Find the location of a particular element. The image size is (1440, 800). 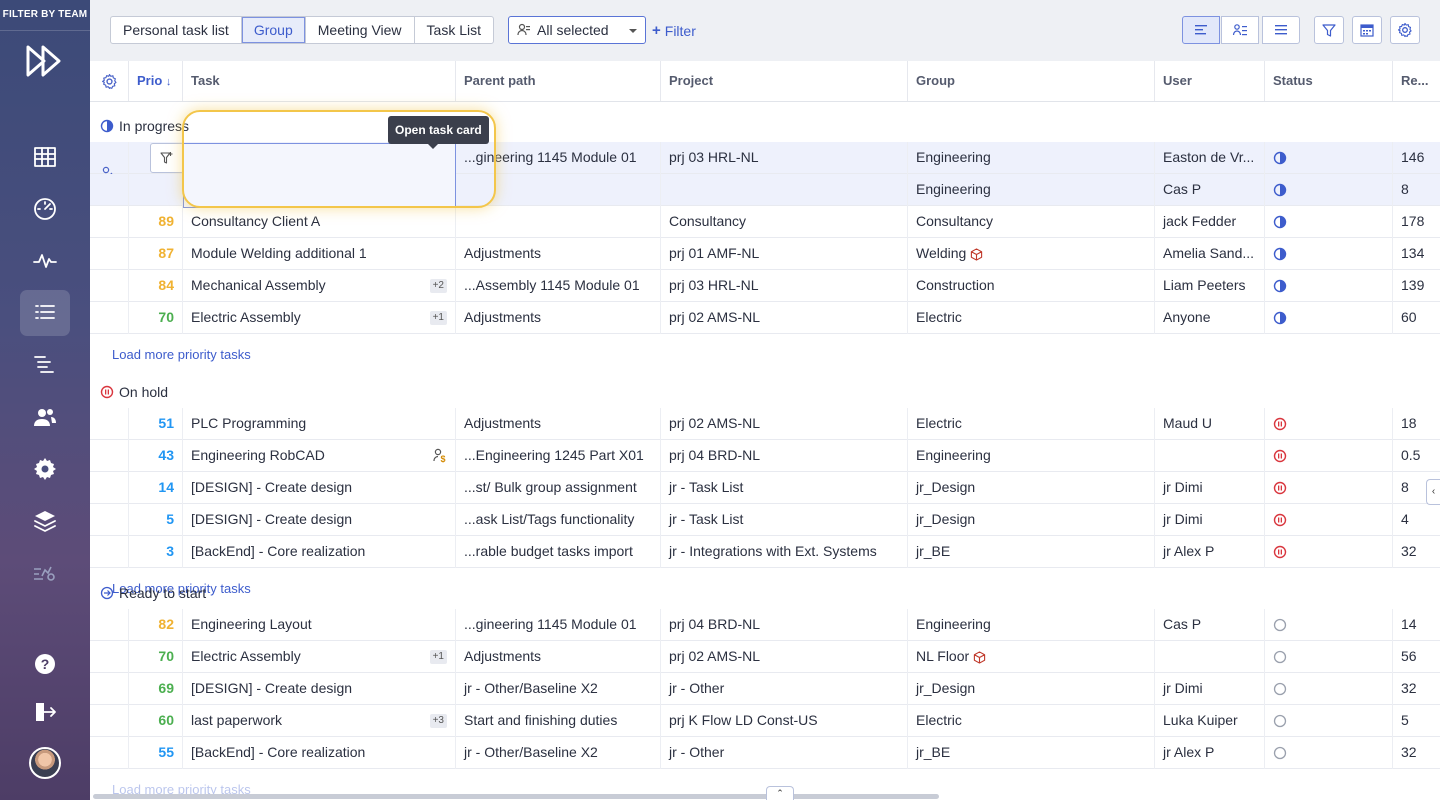

sidebar-help-button: ? is located at coordinates (45, 664).